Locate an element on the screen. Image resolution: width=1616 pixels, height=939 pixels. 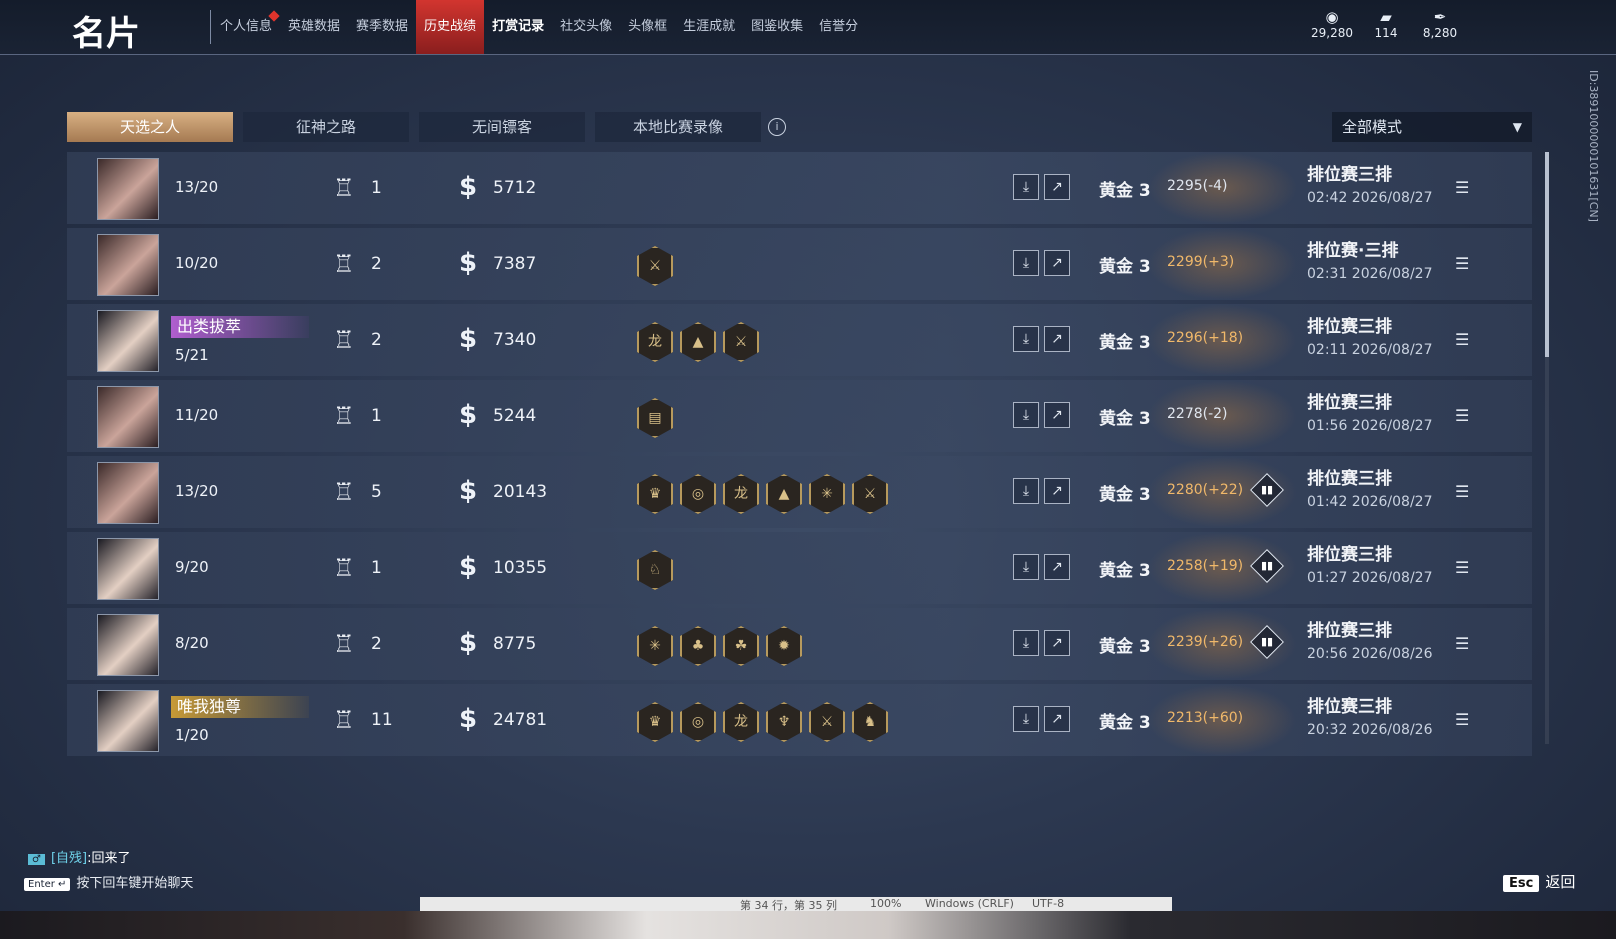
back-button: Esc 返回 is located at coordinates (1539, 881).